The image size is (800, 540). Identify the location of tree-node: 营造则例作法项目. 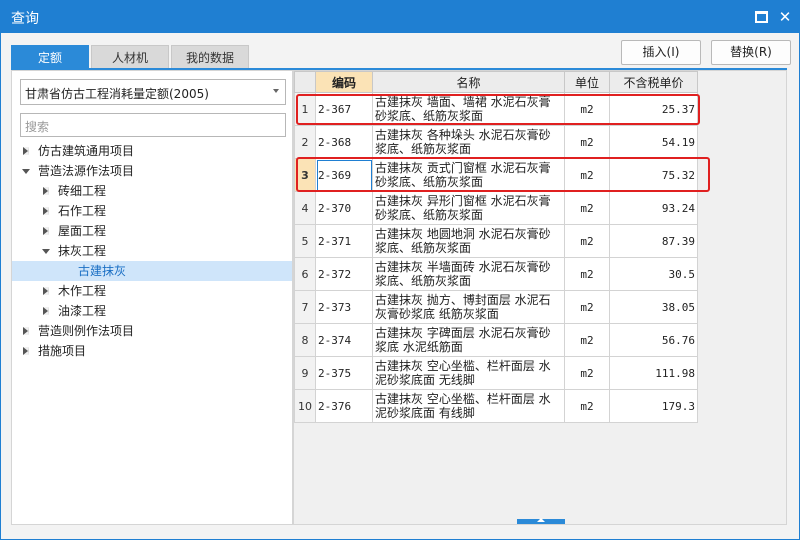
(152, 331).